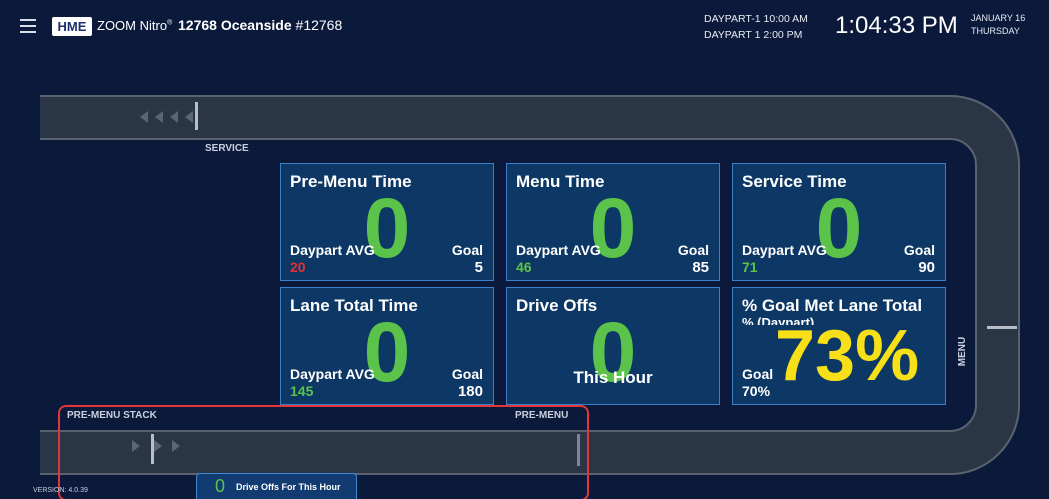  Describe the element at coordinates (387, 222) in the screenshot. I see `tile-premenu-time: Pre-Menu Time 0 Daypart AVG 20 Goal 5` at that location.